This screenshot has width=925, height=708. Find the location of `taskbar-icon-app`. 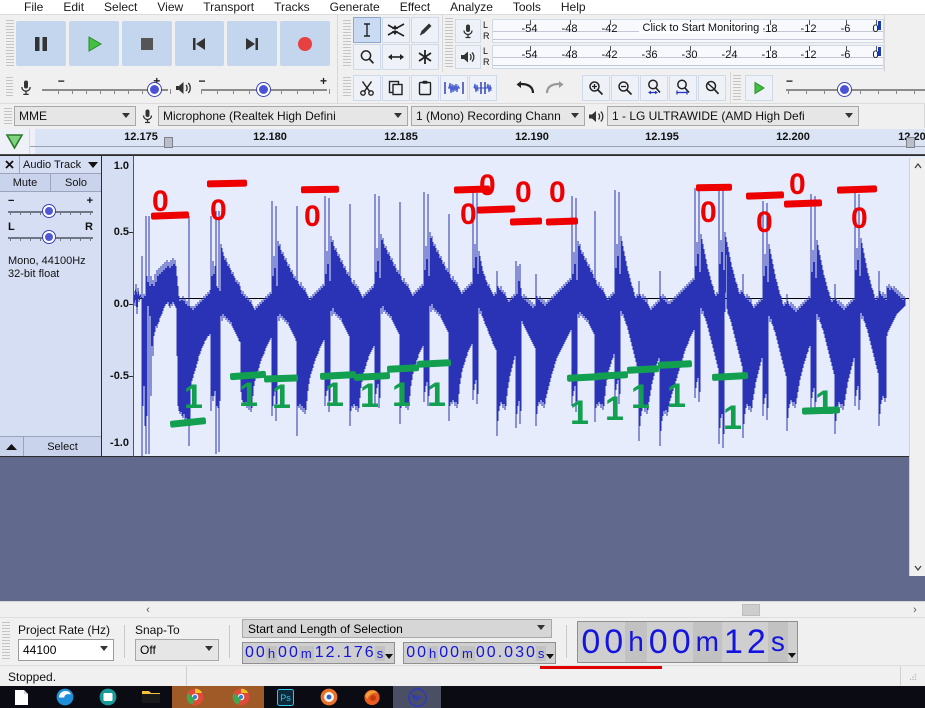

taskbar-icon-app is located at coordinates (460, 697).